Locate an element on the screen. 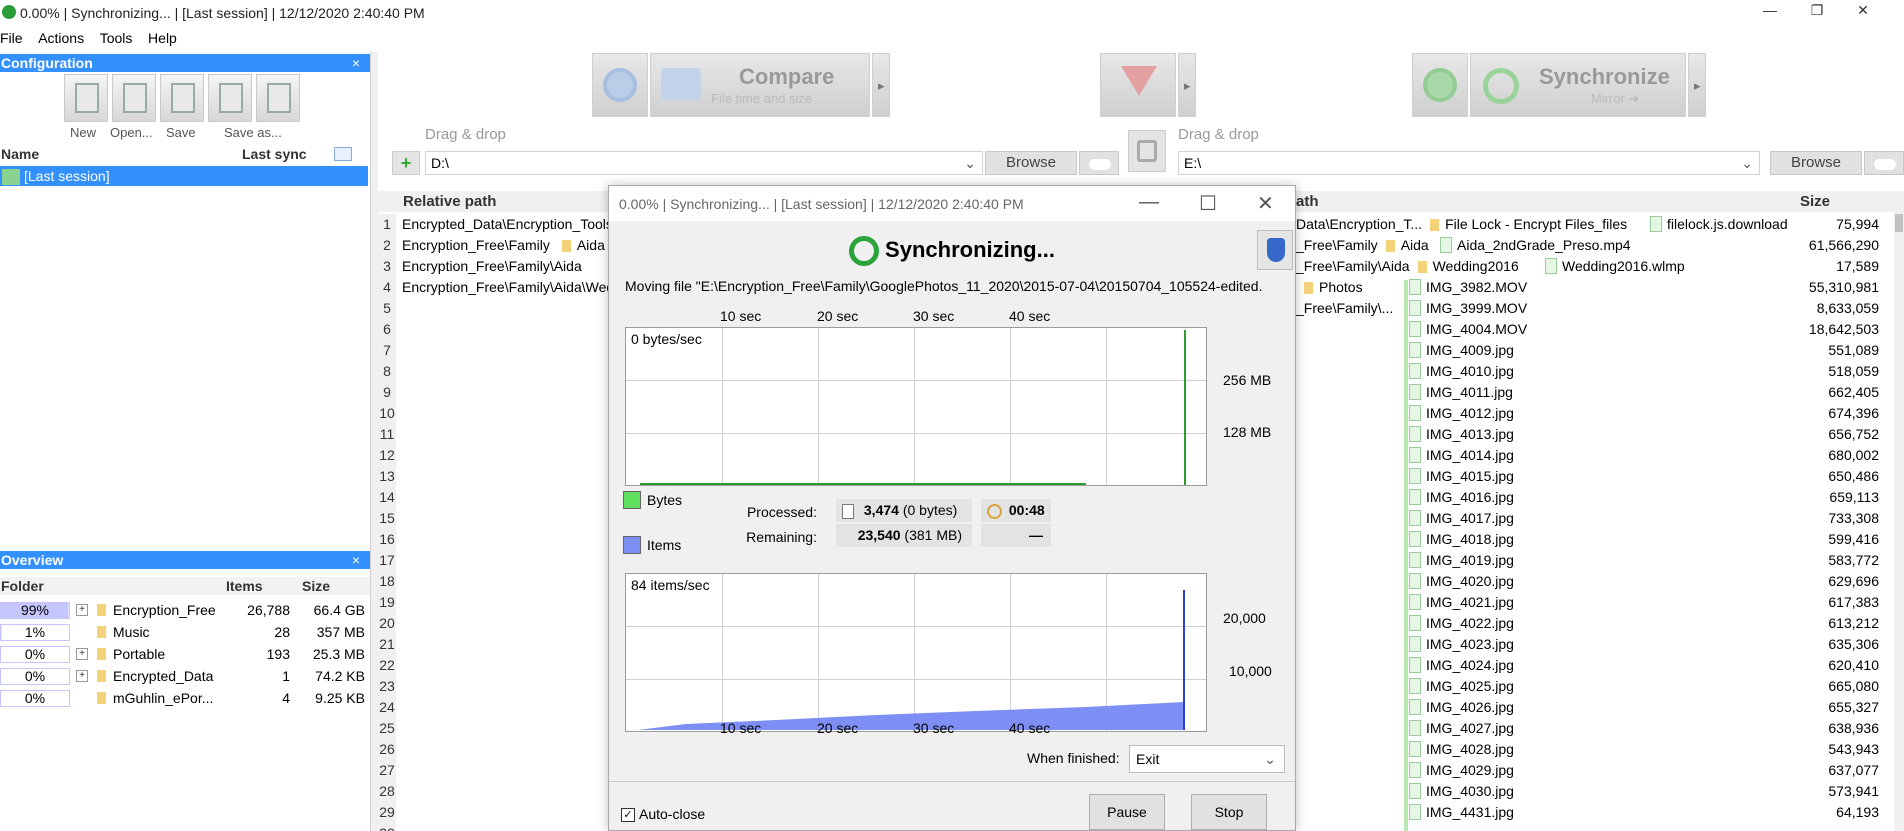 Image resolution: width=1904 pixels, height=831 pixels. right-grid-scrollbar is located at coordinates (1899, 521).